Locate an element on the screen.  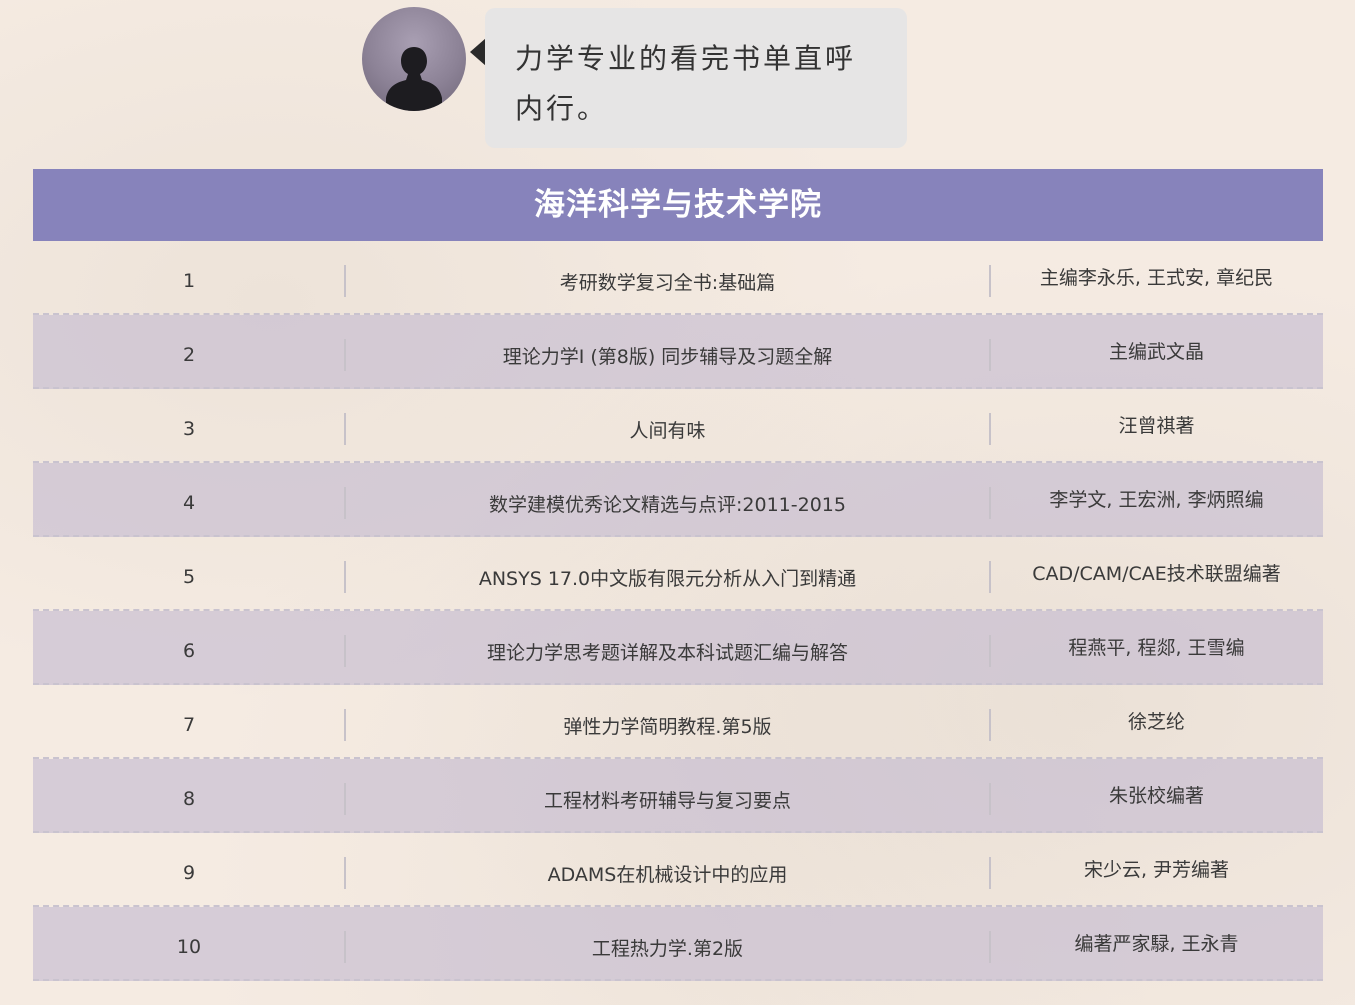
book-title: ADAMS在机械设计中的应用 is located at coordinates (667, 874).